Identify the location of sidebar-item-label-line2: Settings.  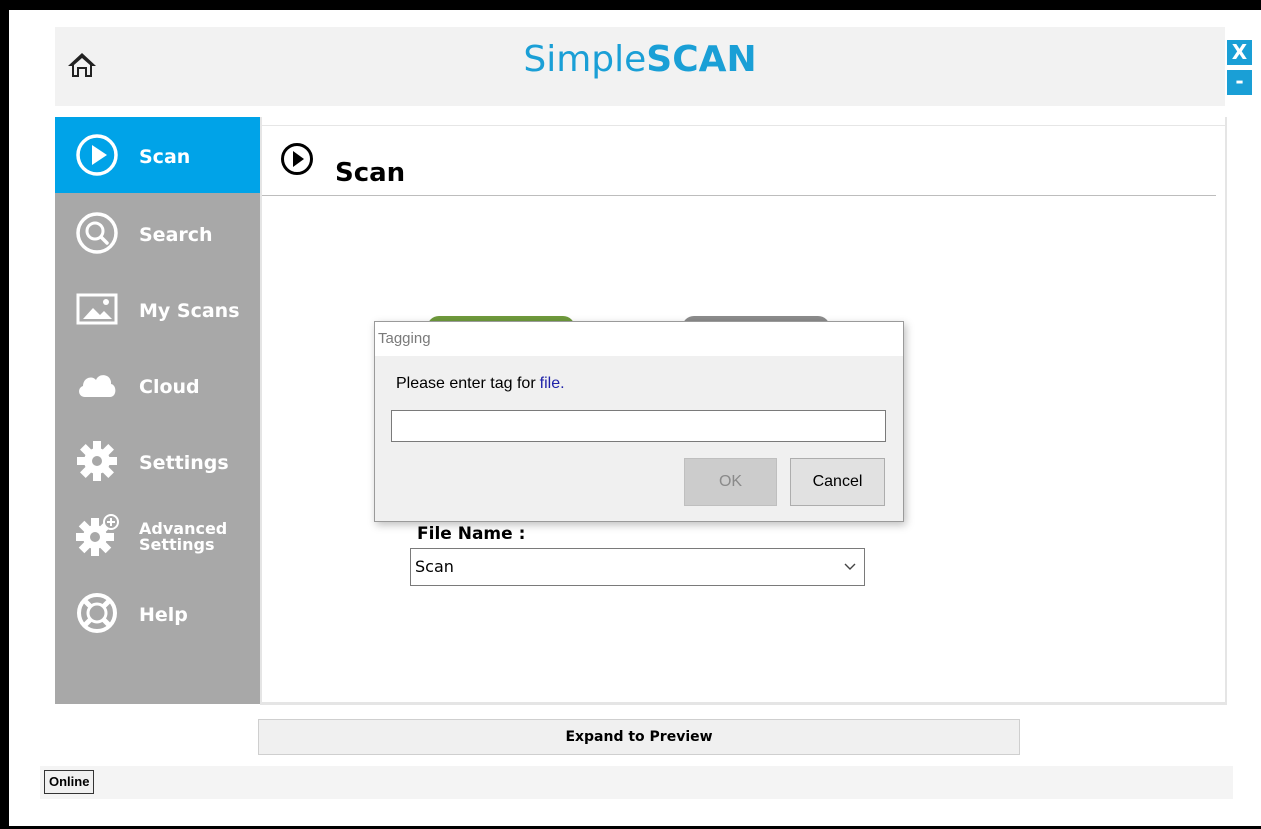
(177, 544).